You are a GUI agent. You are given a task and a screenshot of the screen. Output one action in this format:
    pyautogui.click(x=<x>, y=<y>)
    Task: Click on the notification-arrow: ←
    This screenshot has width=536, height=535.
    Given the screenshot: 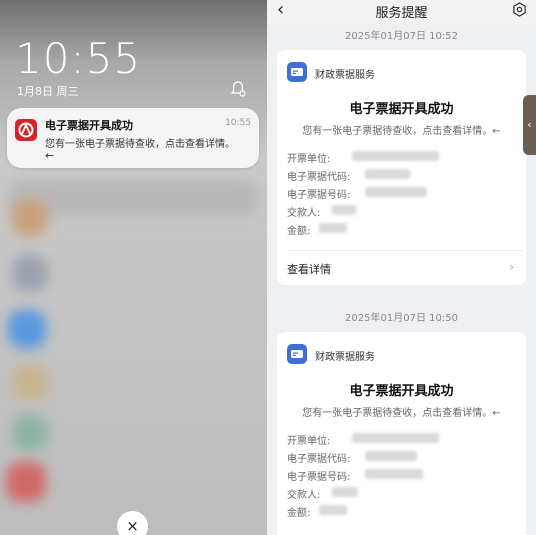 What is the action you would take?
    pyautogui.click(x=50, y=155)
    